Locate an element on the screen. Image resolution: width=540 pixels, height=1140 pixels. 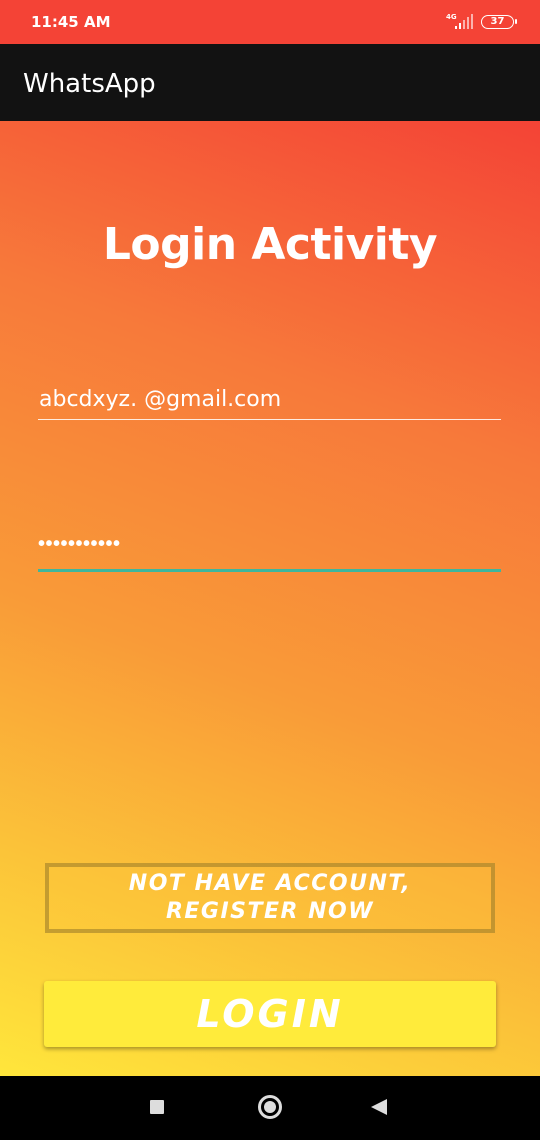
navigation-bar is located at coordinates (270, 1108).